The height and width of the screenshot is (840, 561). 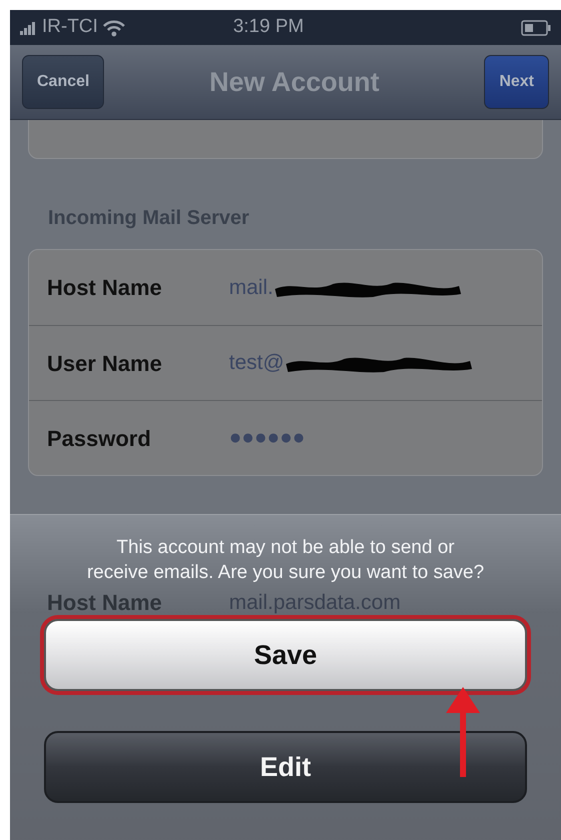 What do you see at coordinates (286, 560) in the screenshot?
I see `sheet-message: This account may not be able to send or receive emails. Are you sure you want to save?` at bounding box center [286, 560].